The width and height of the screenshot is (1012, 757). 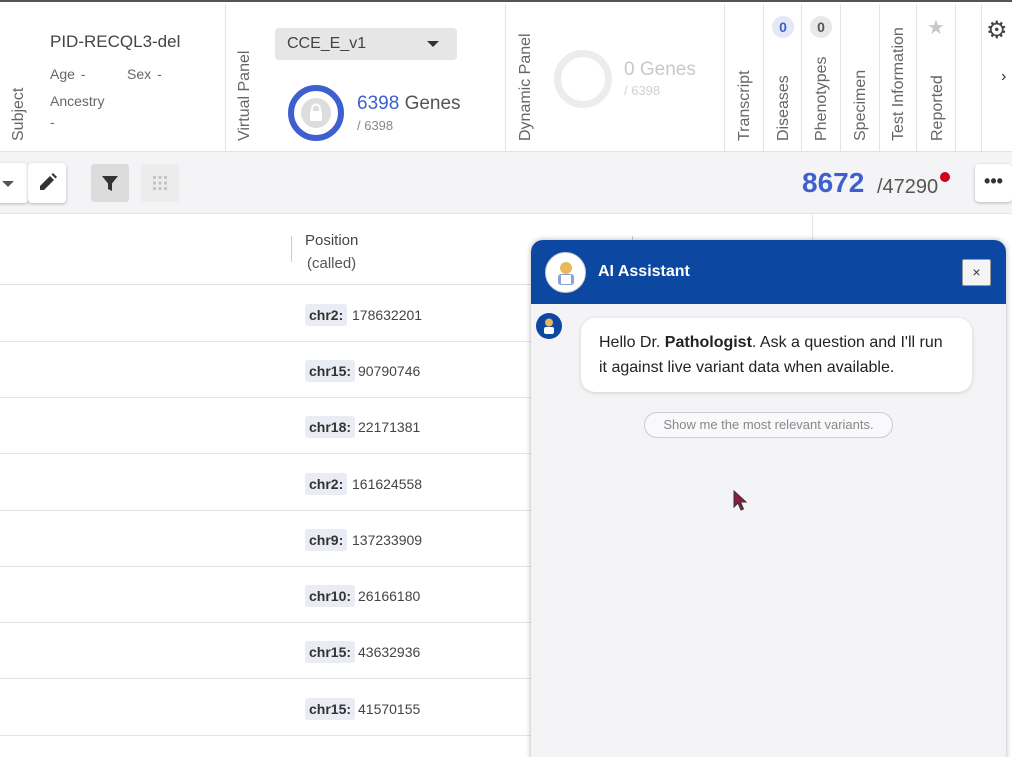 What do you see at coordinates (389, 427) in the screenshot?
I see `position-value: 22171381` at bounding box center [389, 427].